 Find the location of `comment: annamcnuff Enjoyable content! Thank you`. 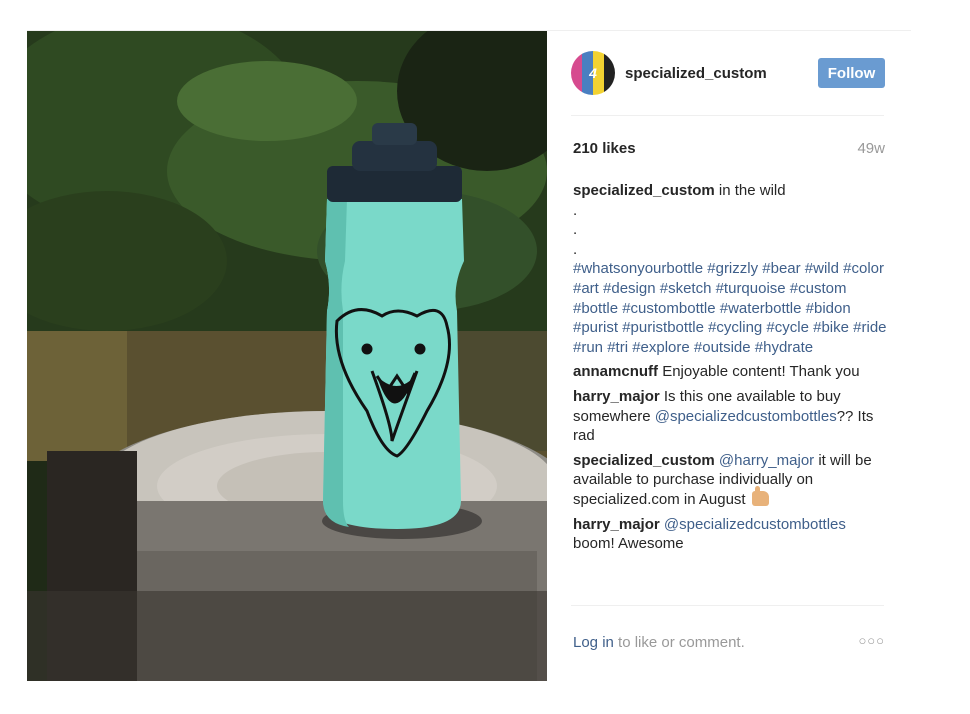

comment: annamcnuff Enjoyable content! Thank you is located at coordinates (732, 372).